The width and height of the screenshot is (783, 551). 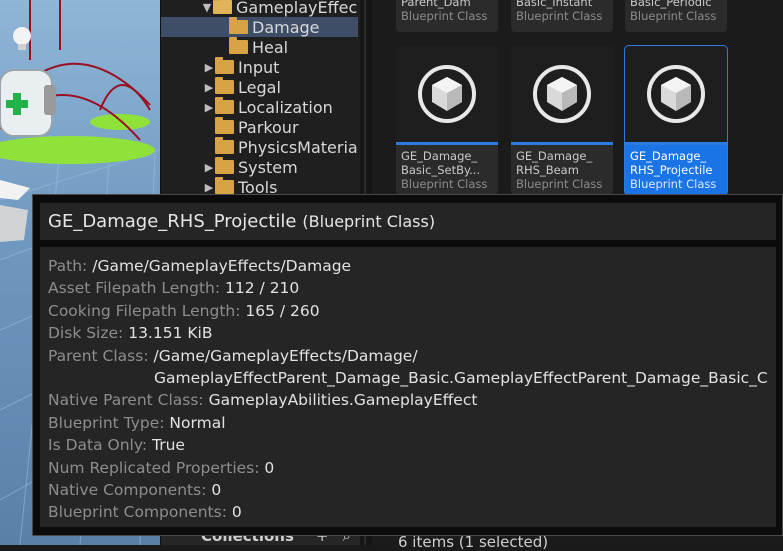 I want to click on tree-item-label: System, so click(x=268, y=167).